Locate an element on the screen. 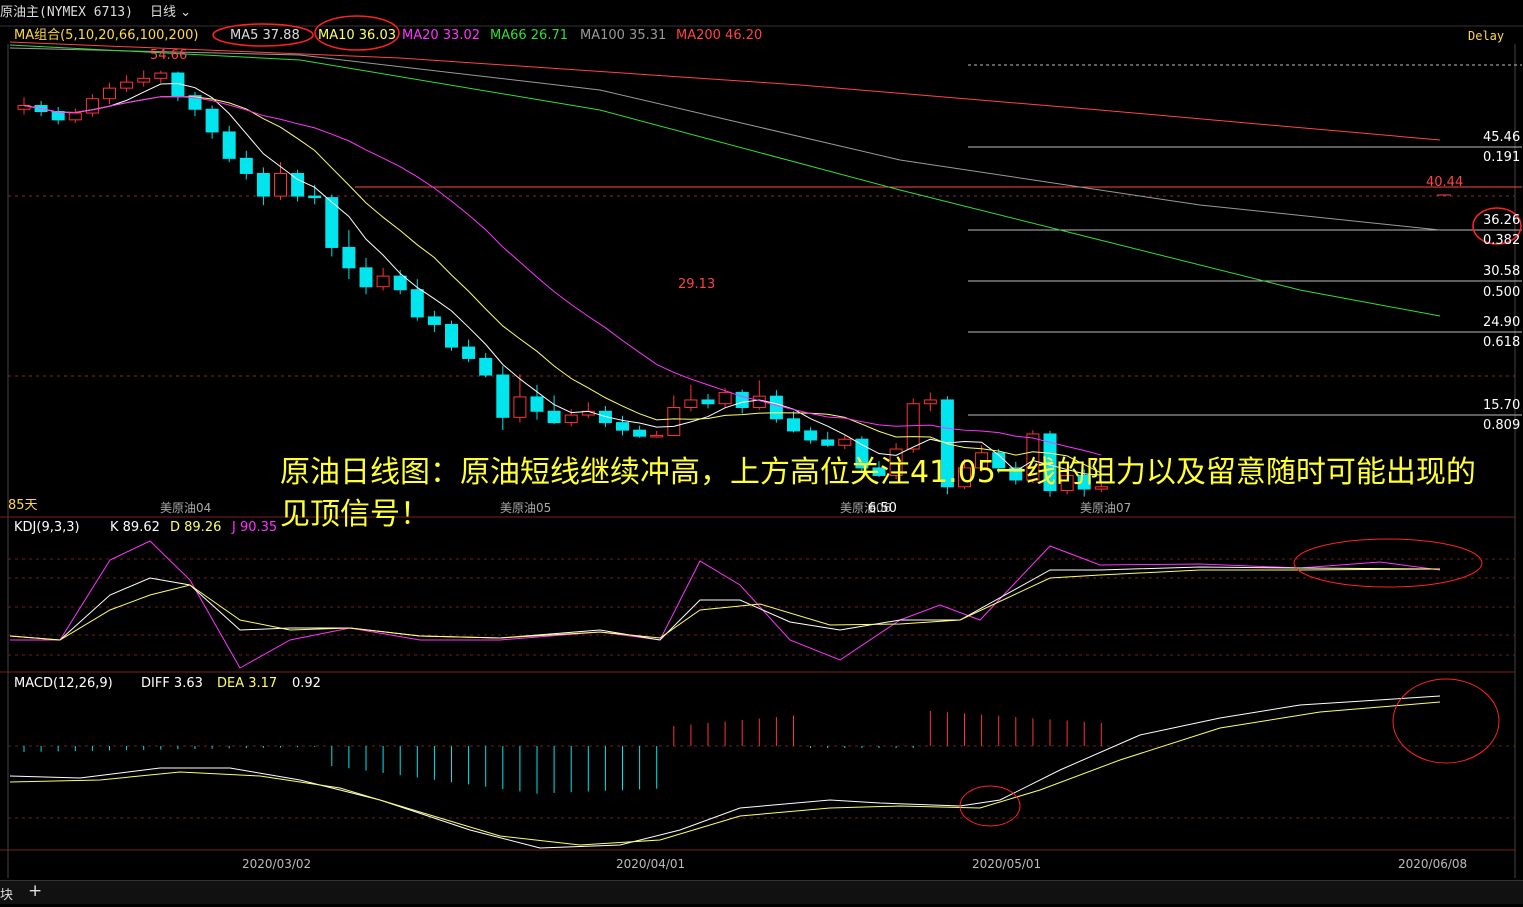 This screenshot has height=907, width=1523. fib-ratio: 0.618 is located at coordinates (1502, 342).